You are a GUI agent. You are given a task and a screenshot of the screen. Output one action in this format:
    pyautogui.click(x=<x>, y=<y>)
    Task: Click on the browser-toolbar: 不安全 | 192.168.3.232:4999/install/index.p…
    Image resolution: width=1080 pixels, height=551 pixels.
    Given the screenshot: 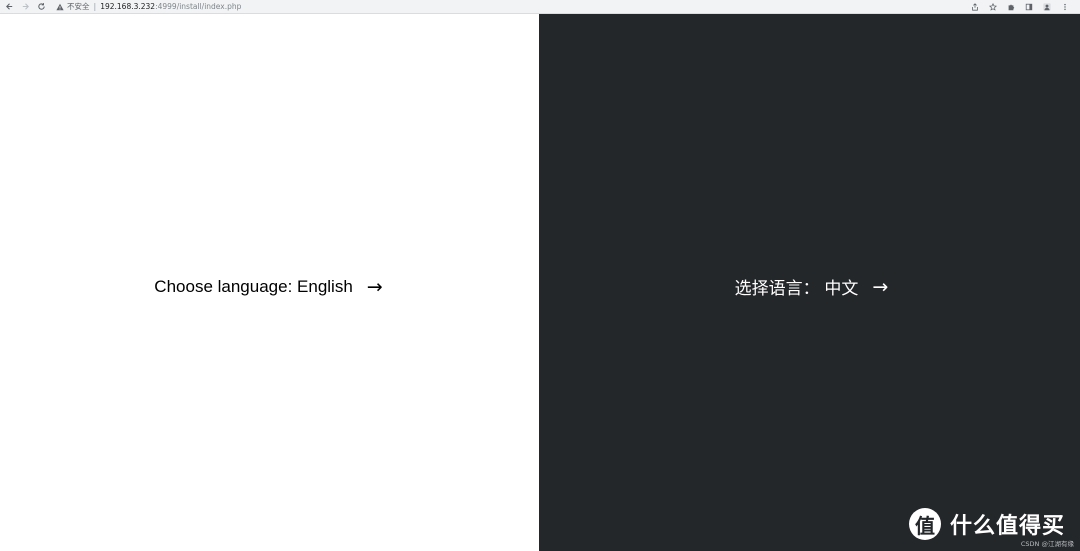 What is the action you would take?
    pyautogui.click(x=540, y=7)
    